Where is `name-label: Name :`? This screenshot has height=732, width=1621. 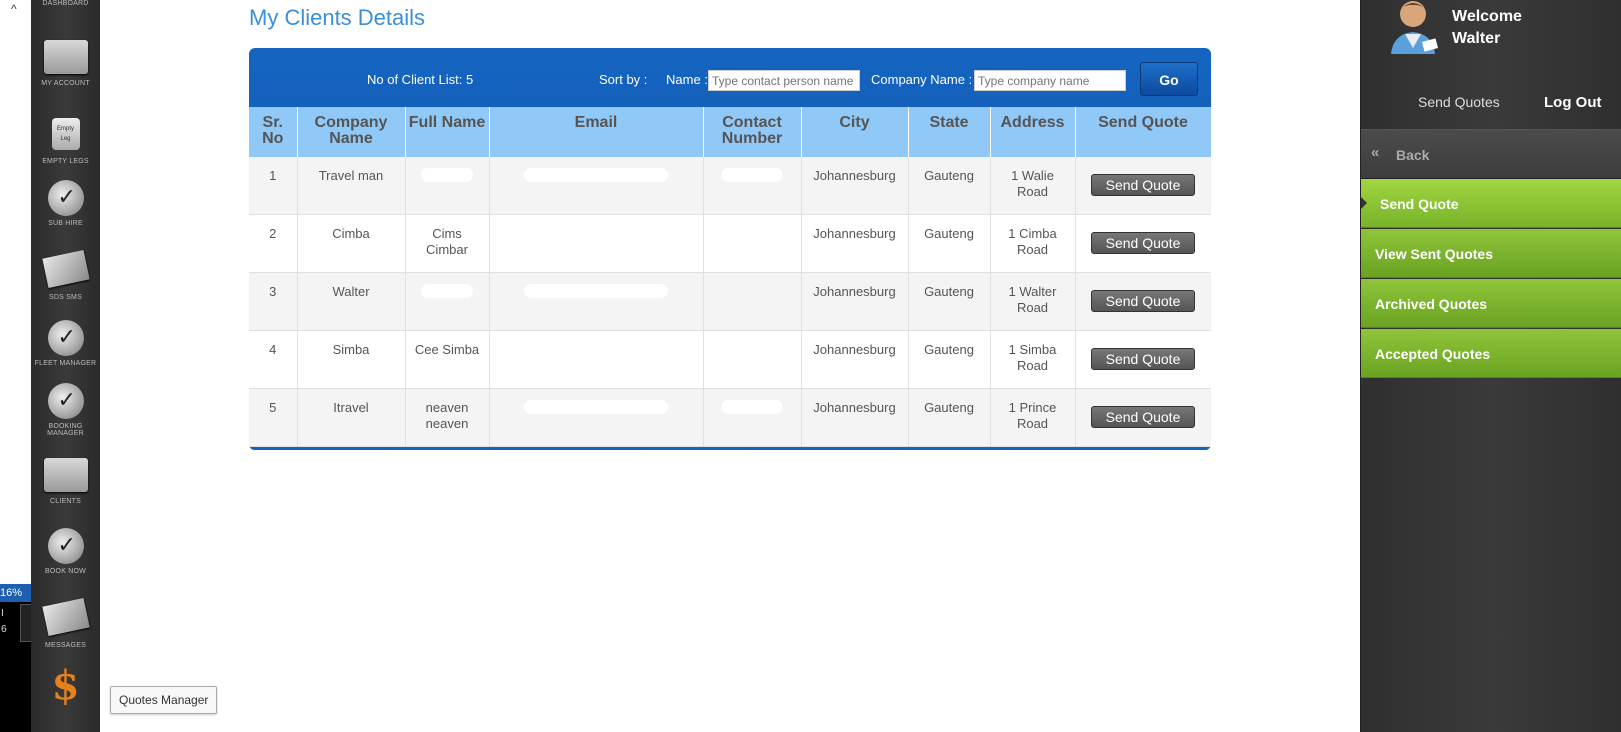
name-label: Name : is located at coordinates (687, 79).